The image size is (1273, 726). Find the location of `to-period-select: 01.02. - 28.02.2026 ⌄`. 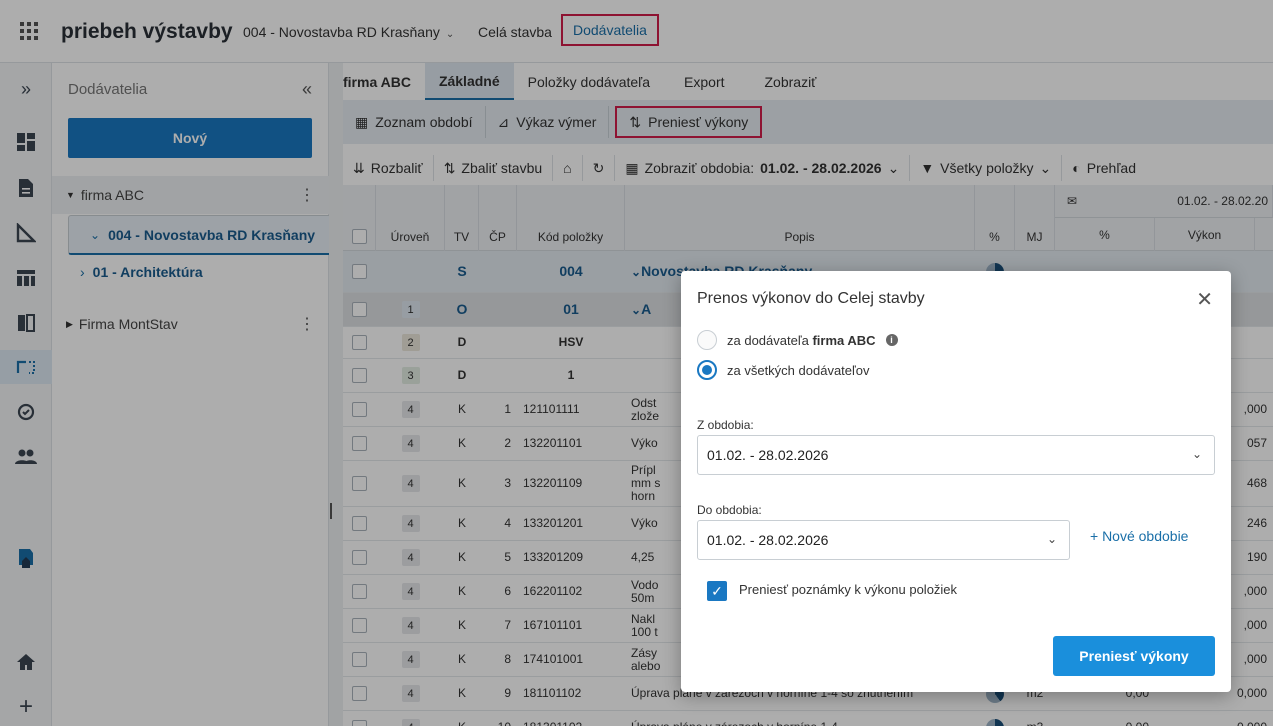

to-period-select: 01.02. - 28.02.2026 ⌄ is located at coordinates (883, 540).